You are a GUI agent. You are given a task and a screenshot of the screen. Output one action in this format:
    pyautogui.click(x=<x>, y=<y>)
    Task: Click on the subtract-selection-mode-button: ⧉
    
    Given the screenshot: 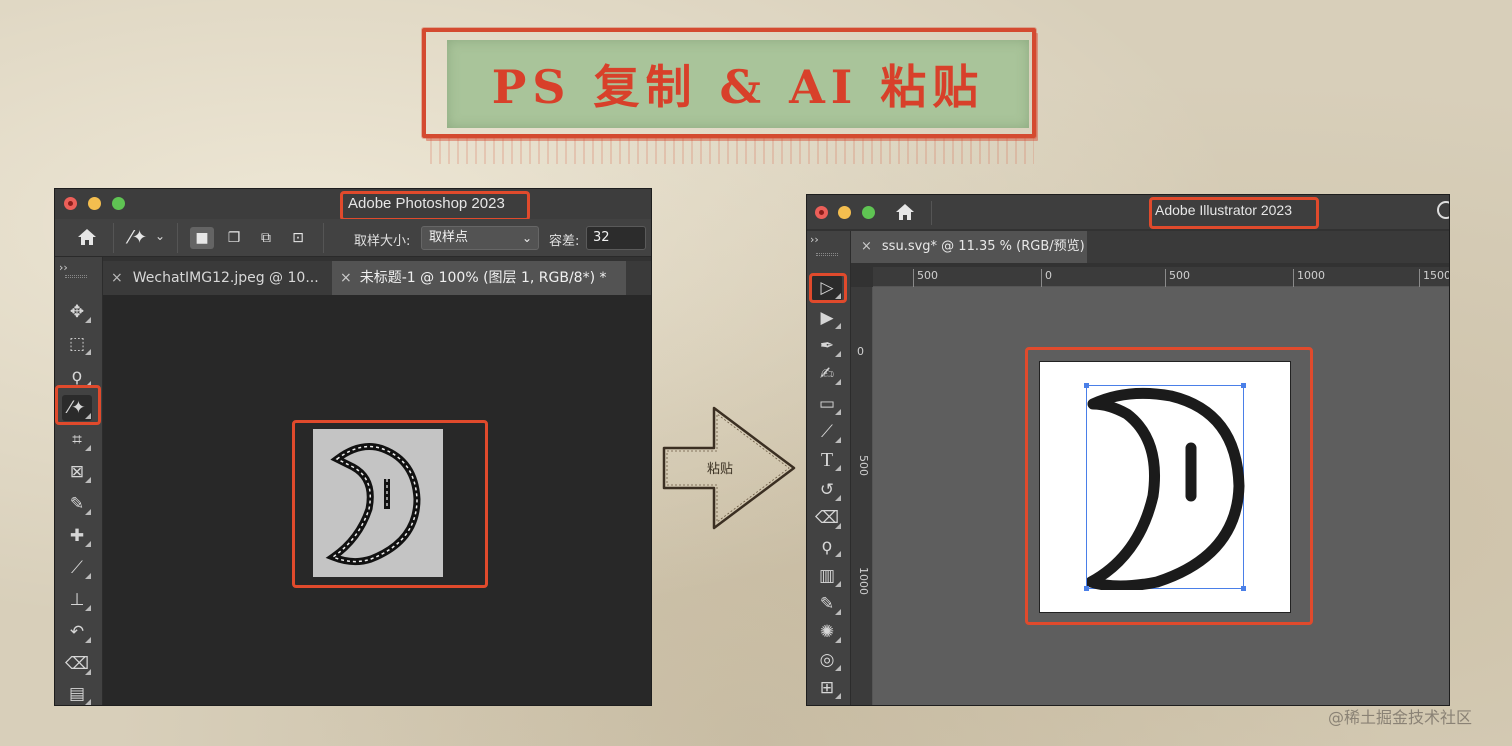 What is the action you would take?
    pyautogui.click(x=266, y=238)
    